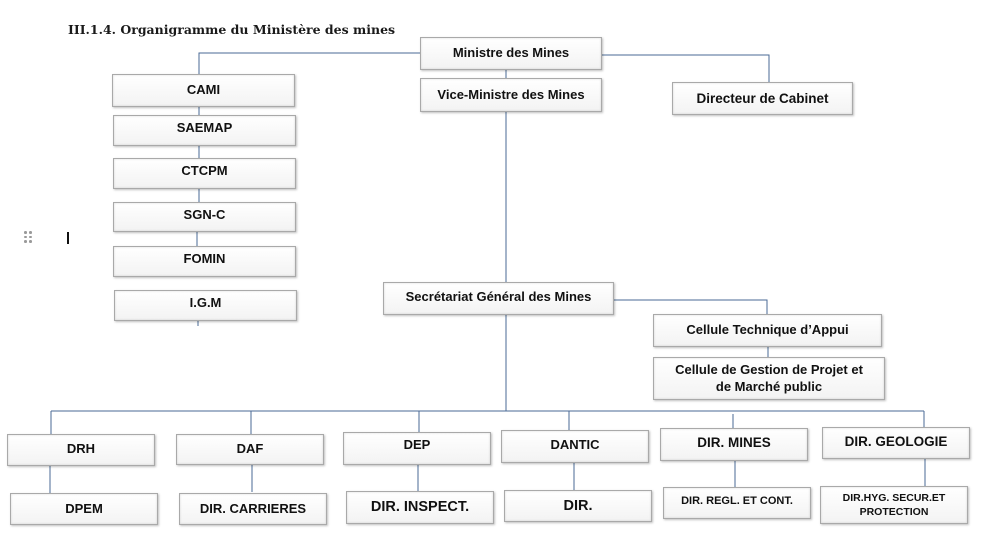 This screenshot has width=981, height=559. I want to click on node-label: DAF, so click(250, 448).